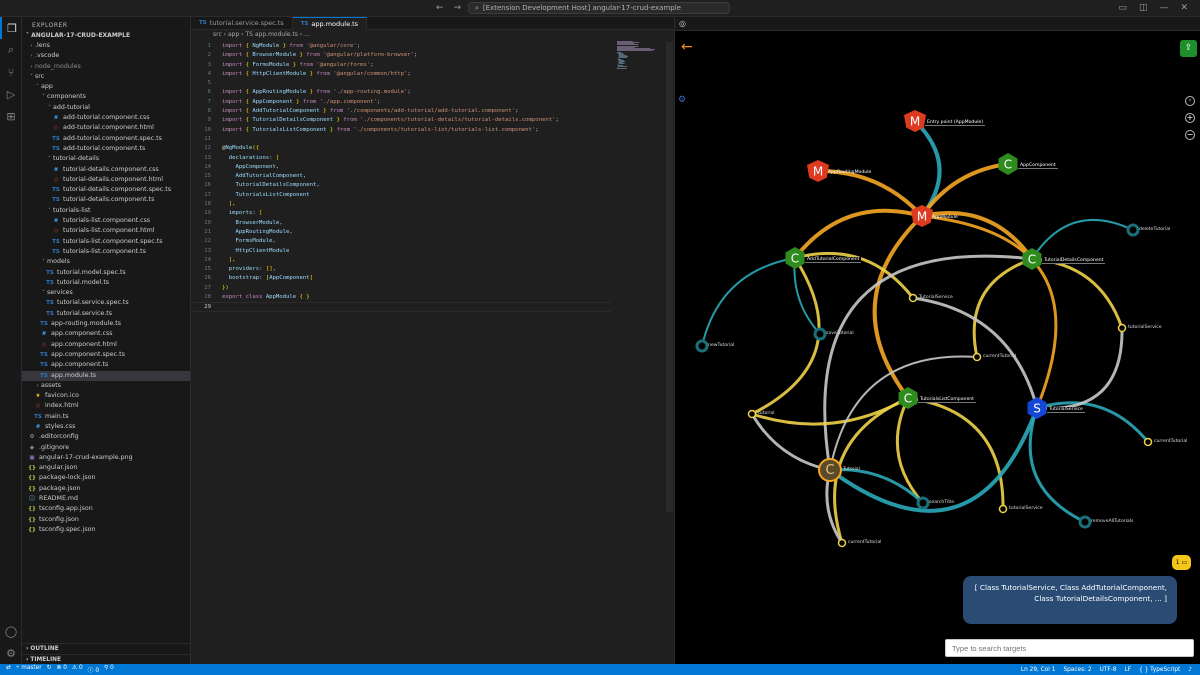  What do you see at coordinates (1077, 670) in the screenshot?
I see `indentation: Spaces: 2` at bounding box center [1077, 670].